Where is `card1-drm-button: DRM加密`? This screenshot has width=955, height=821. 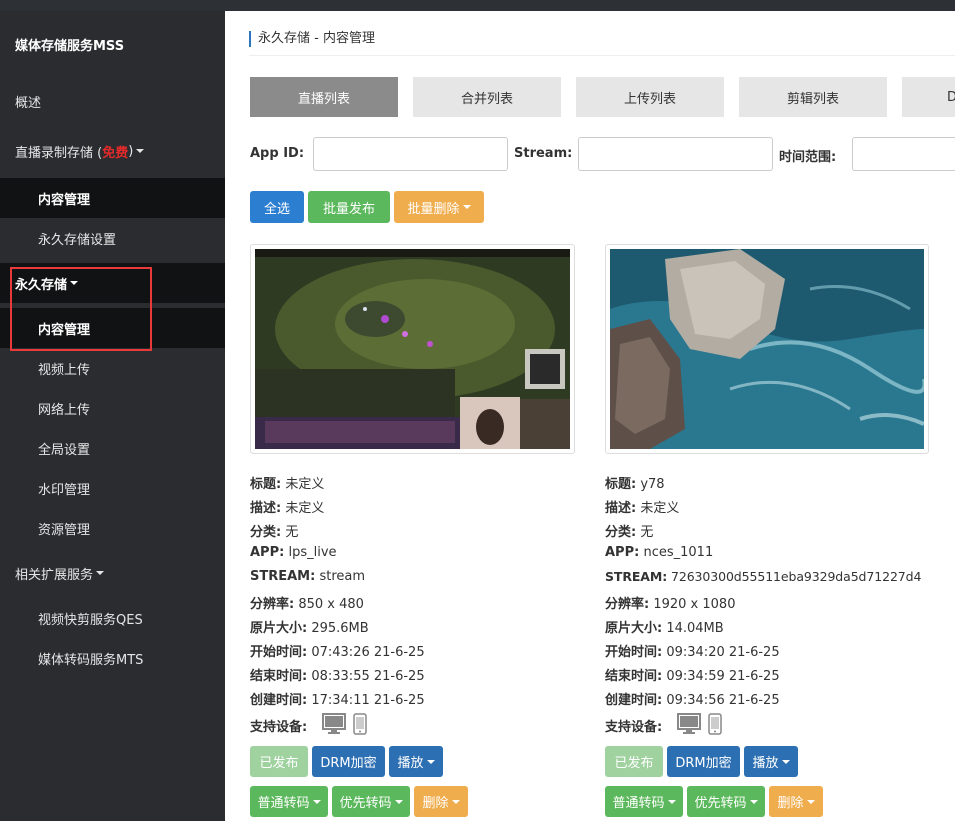 card1-drm-button: DRM加密 is located at coordinates (348, 761).